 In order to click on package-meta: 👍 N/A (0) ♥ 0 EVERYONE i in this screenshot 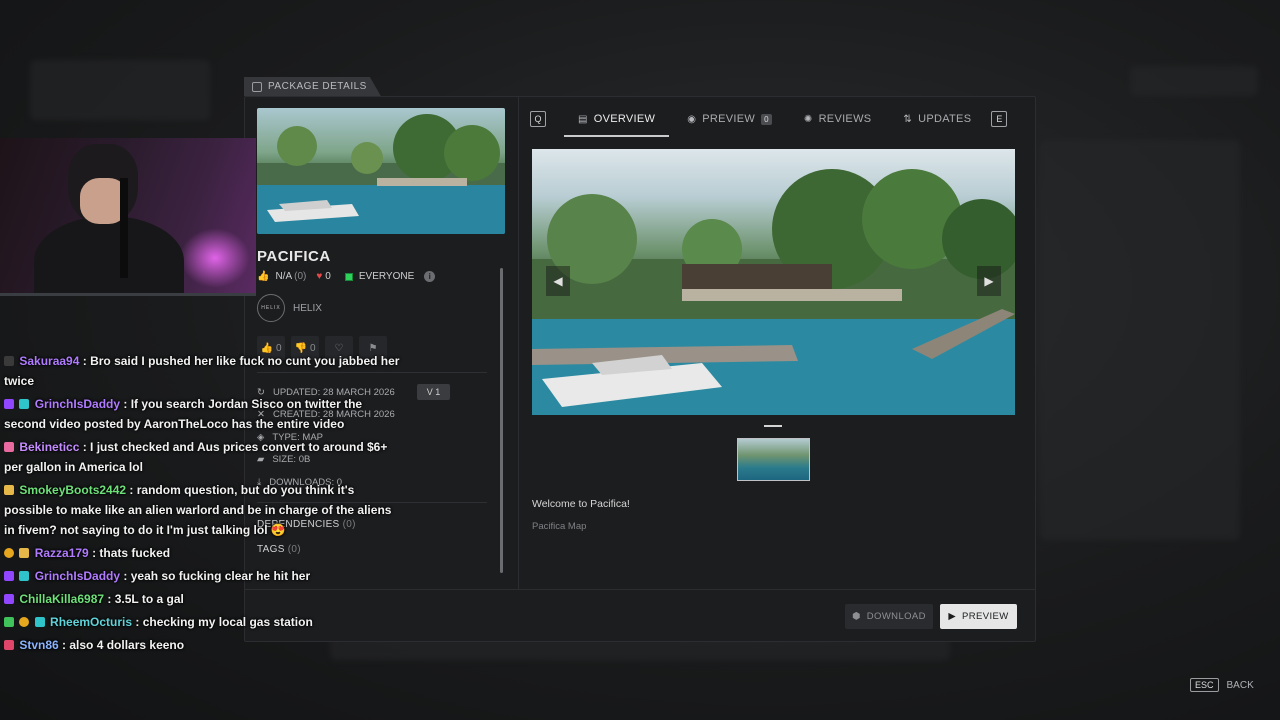, I will do `click(382, 276)`.